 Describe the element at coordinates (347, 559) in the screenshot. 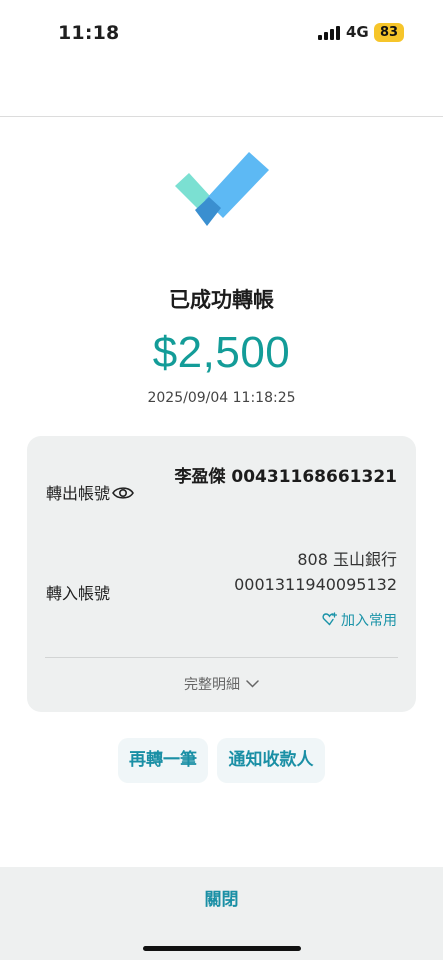

I see `to-bank-name: 808 玉山銀行` at that location.